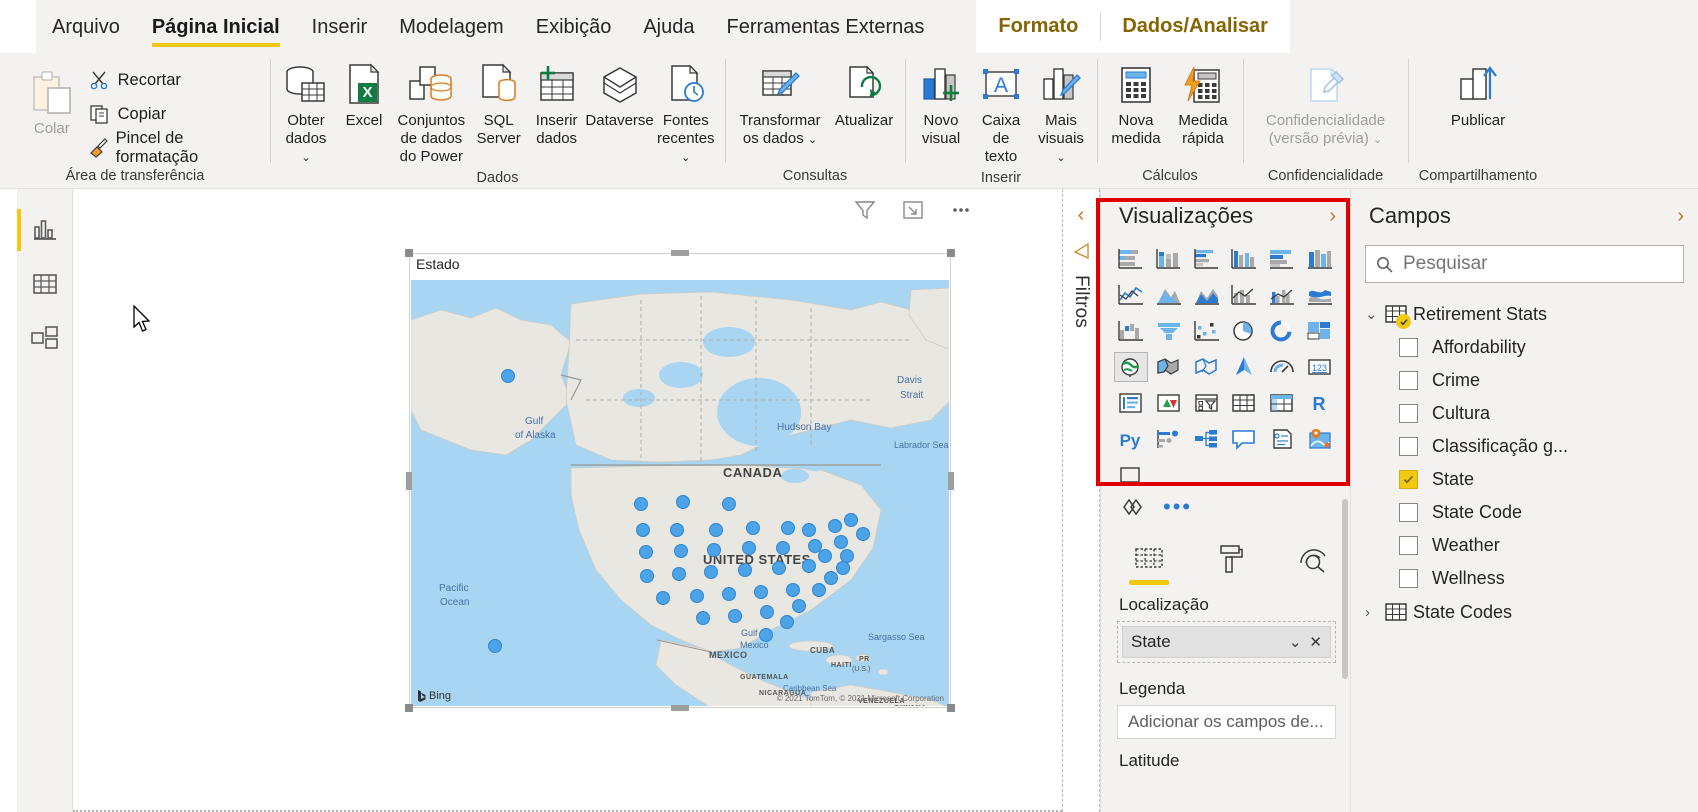  What do you see at coordinates (1531, 380) in the screenshot?
I see `field-item: Crime` at bounding box center [1531, 380].